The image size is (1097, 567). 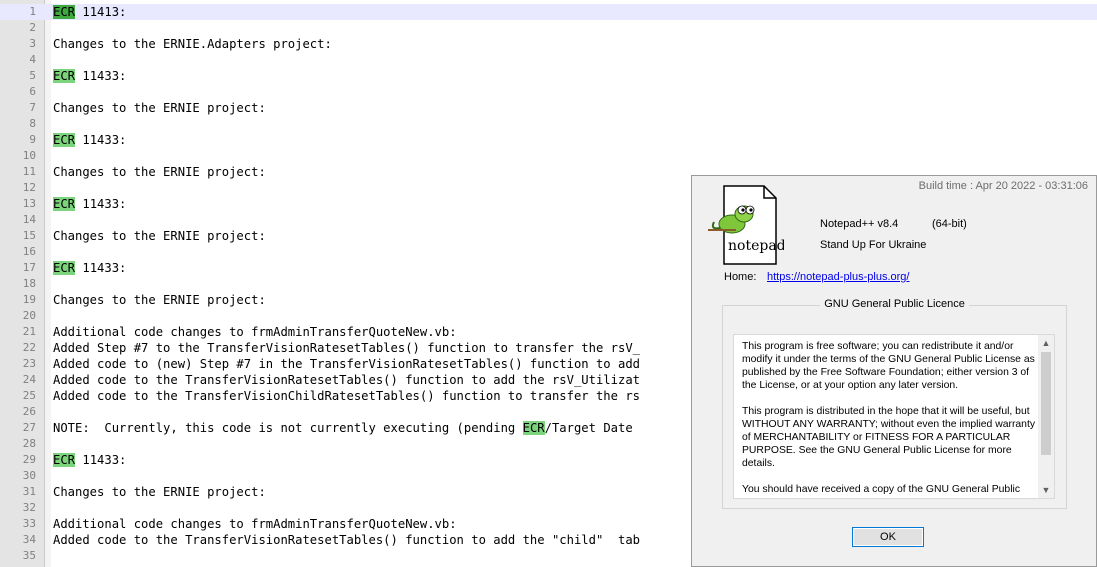 I want to click on line-number: 15, so click(x=29, y=235).